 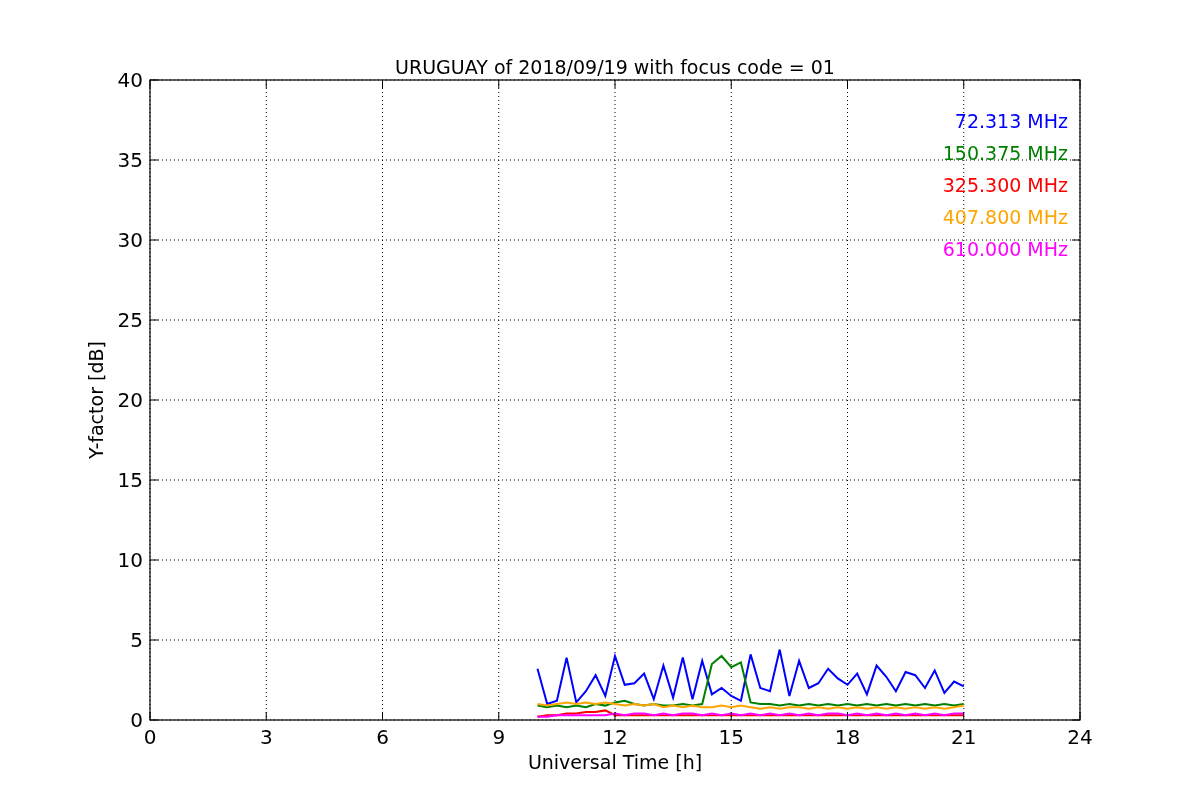 What do you see at coordinates (130, 240) in the screenshot?
I see `y-tick-label: 30` at bounding box center [130, 240].